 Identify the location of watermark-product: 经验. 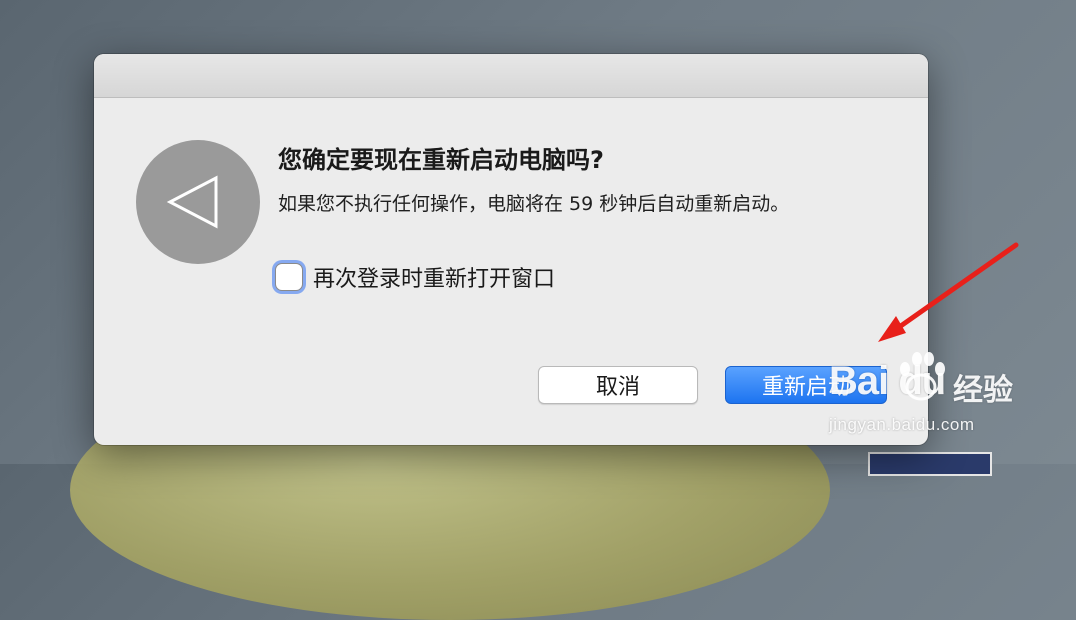
(983, 390).